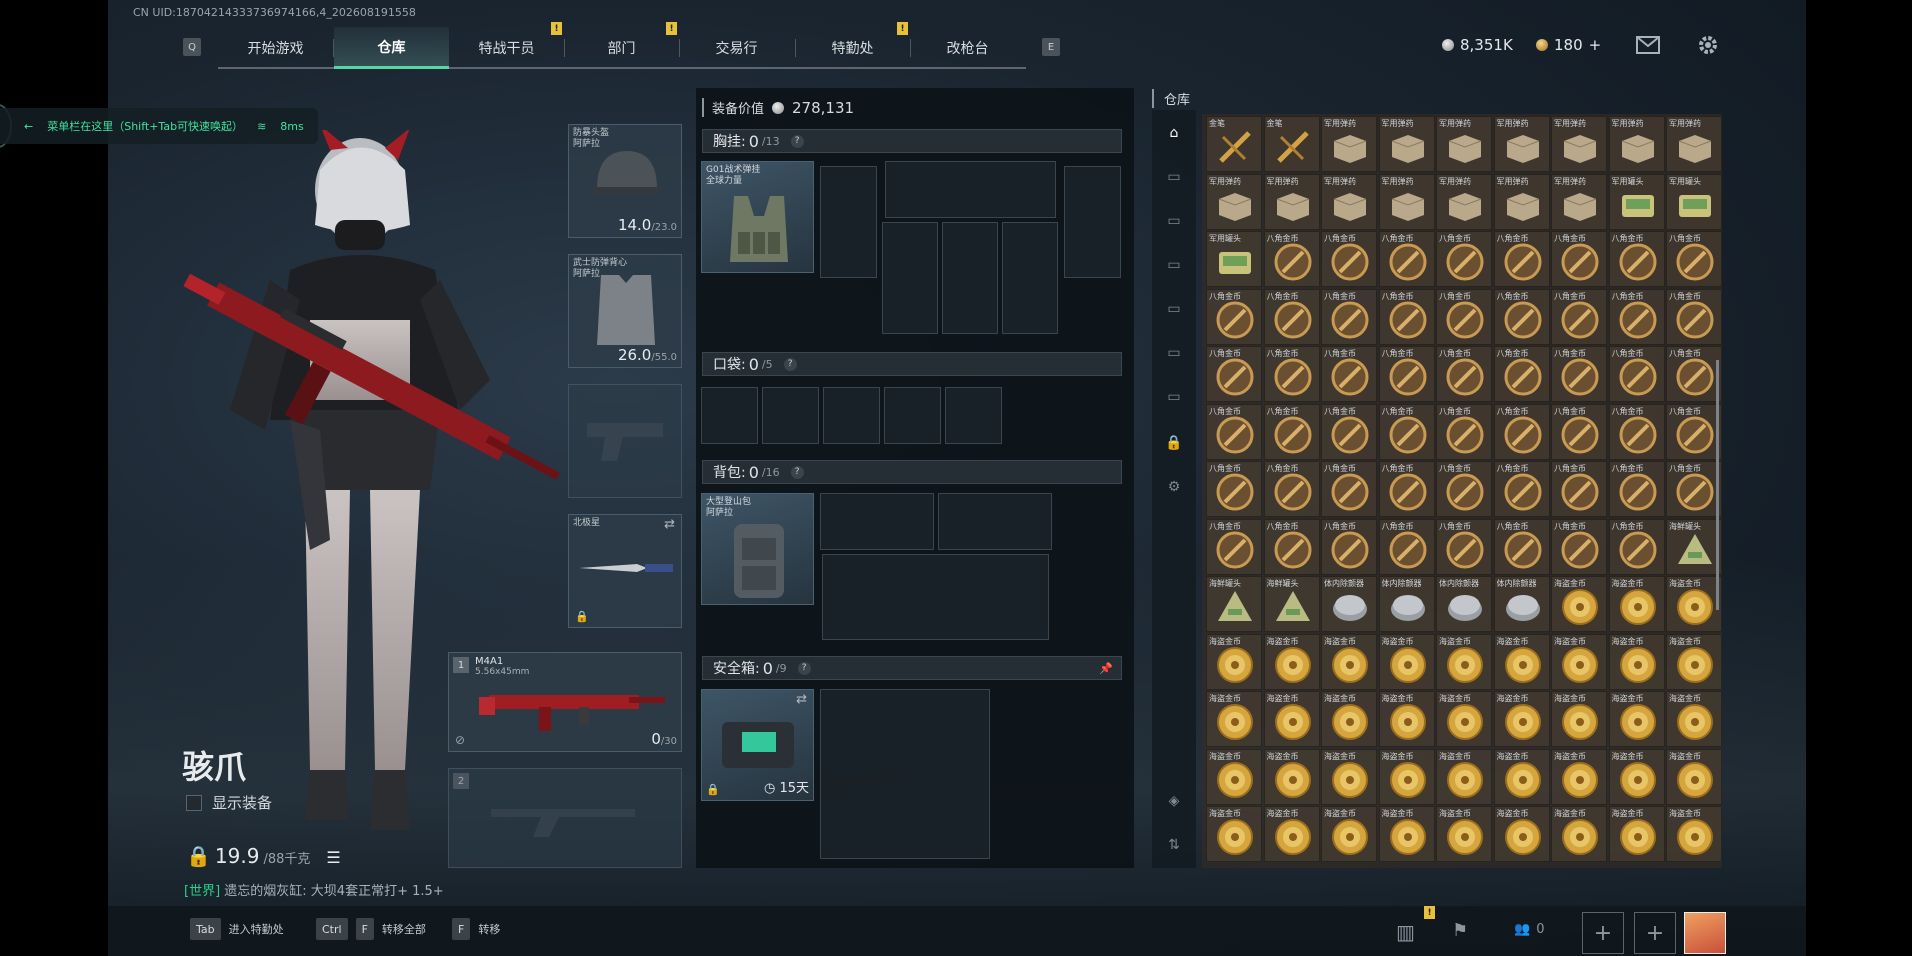 The image size is (1912, 956). I want to click on tab-operators: 特战干员, so click(506, 48).